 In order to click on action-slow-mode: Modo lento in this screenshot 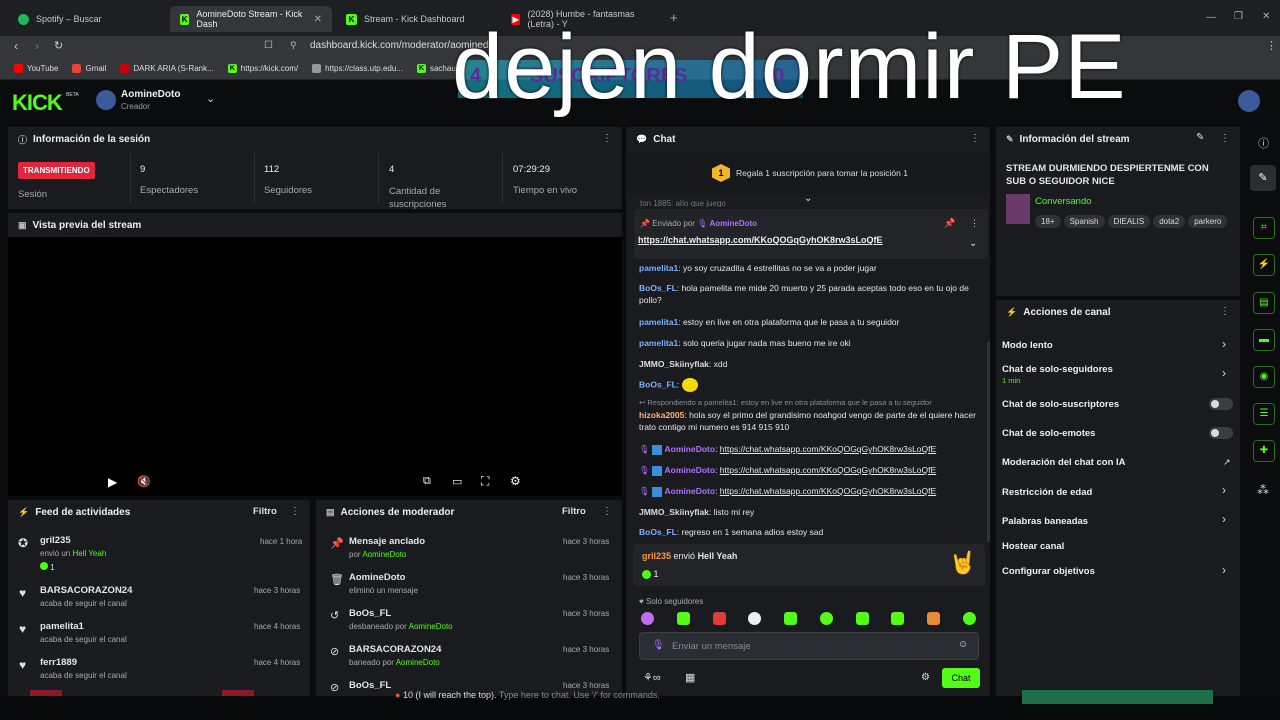, I will do `click(1027, 345)`.